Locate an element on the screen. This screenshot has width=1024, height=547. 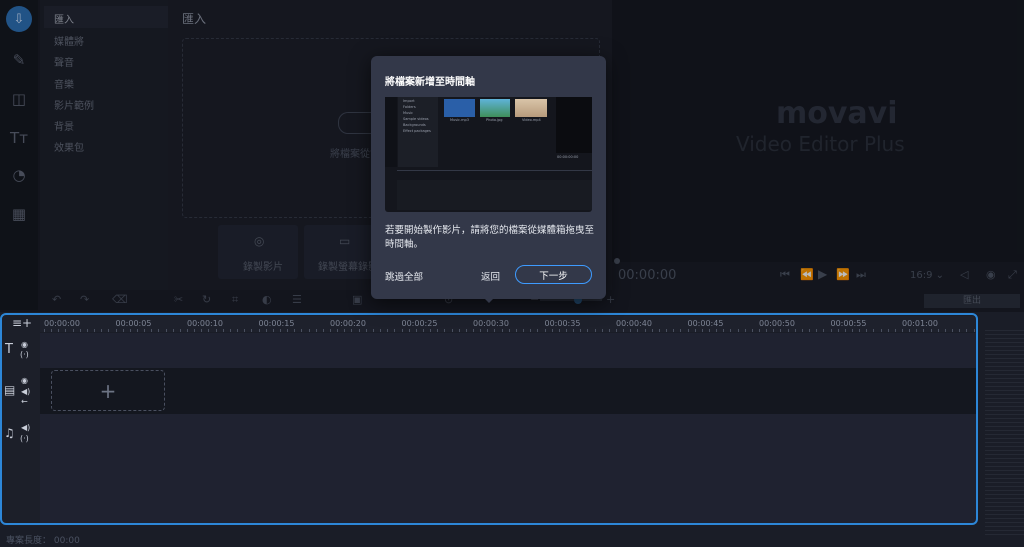
illustration-menu-item: Effect packages is located at coordinates (417, 131).